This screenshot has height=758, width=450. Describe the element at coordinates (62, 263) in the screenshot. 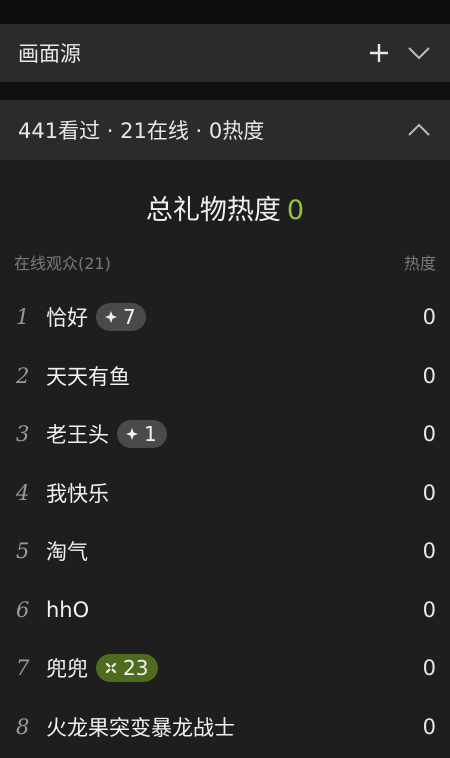

I see `online-audience-header: 在线观众(21)` at that location.